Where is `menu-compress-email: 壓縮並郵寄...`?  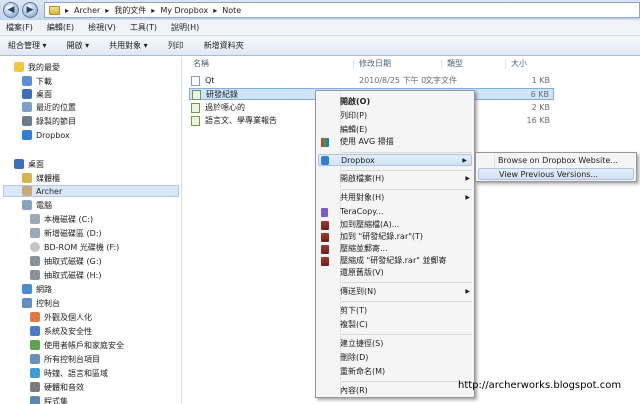 menu-compress-email: 壓縮並郵寄... is located at coordinates (407, 249).